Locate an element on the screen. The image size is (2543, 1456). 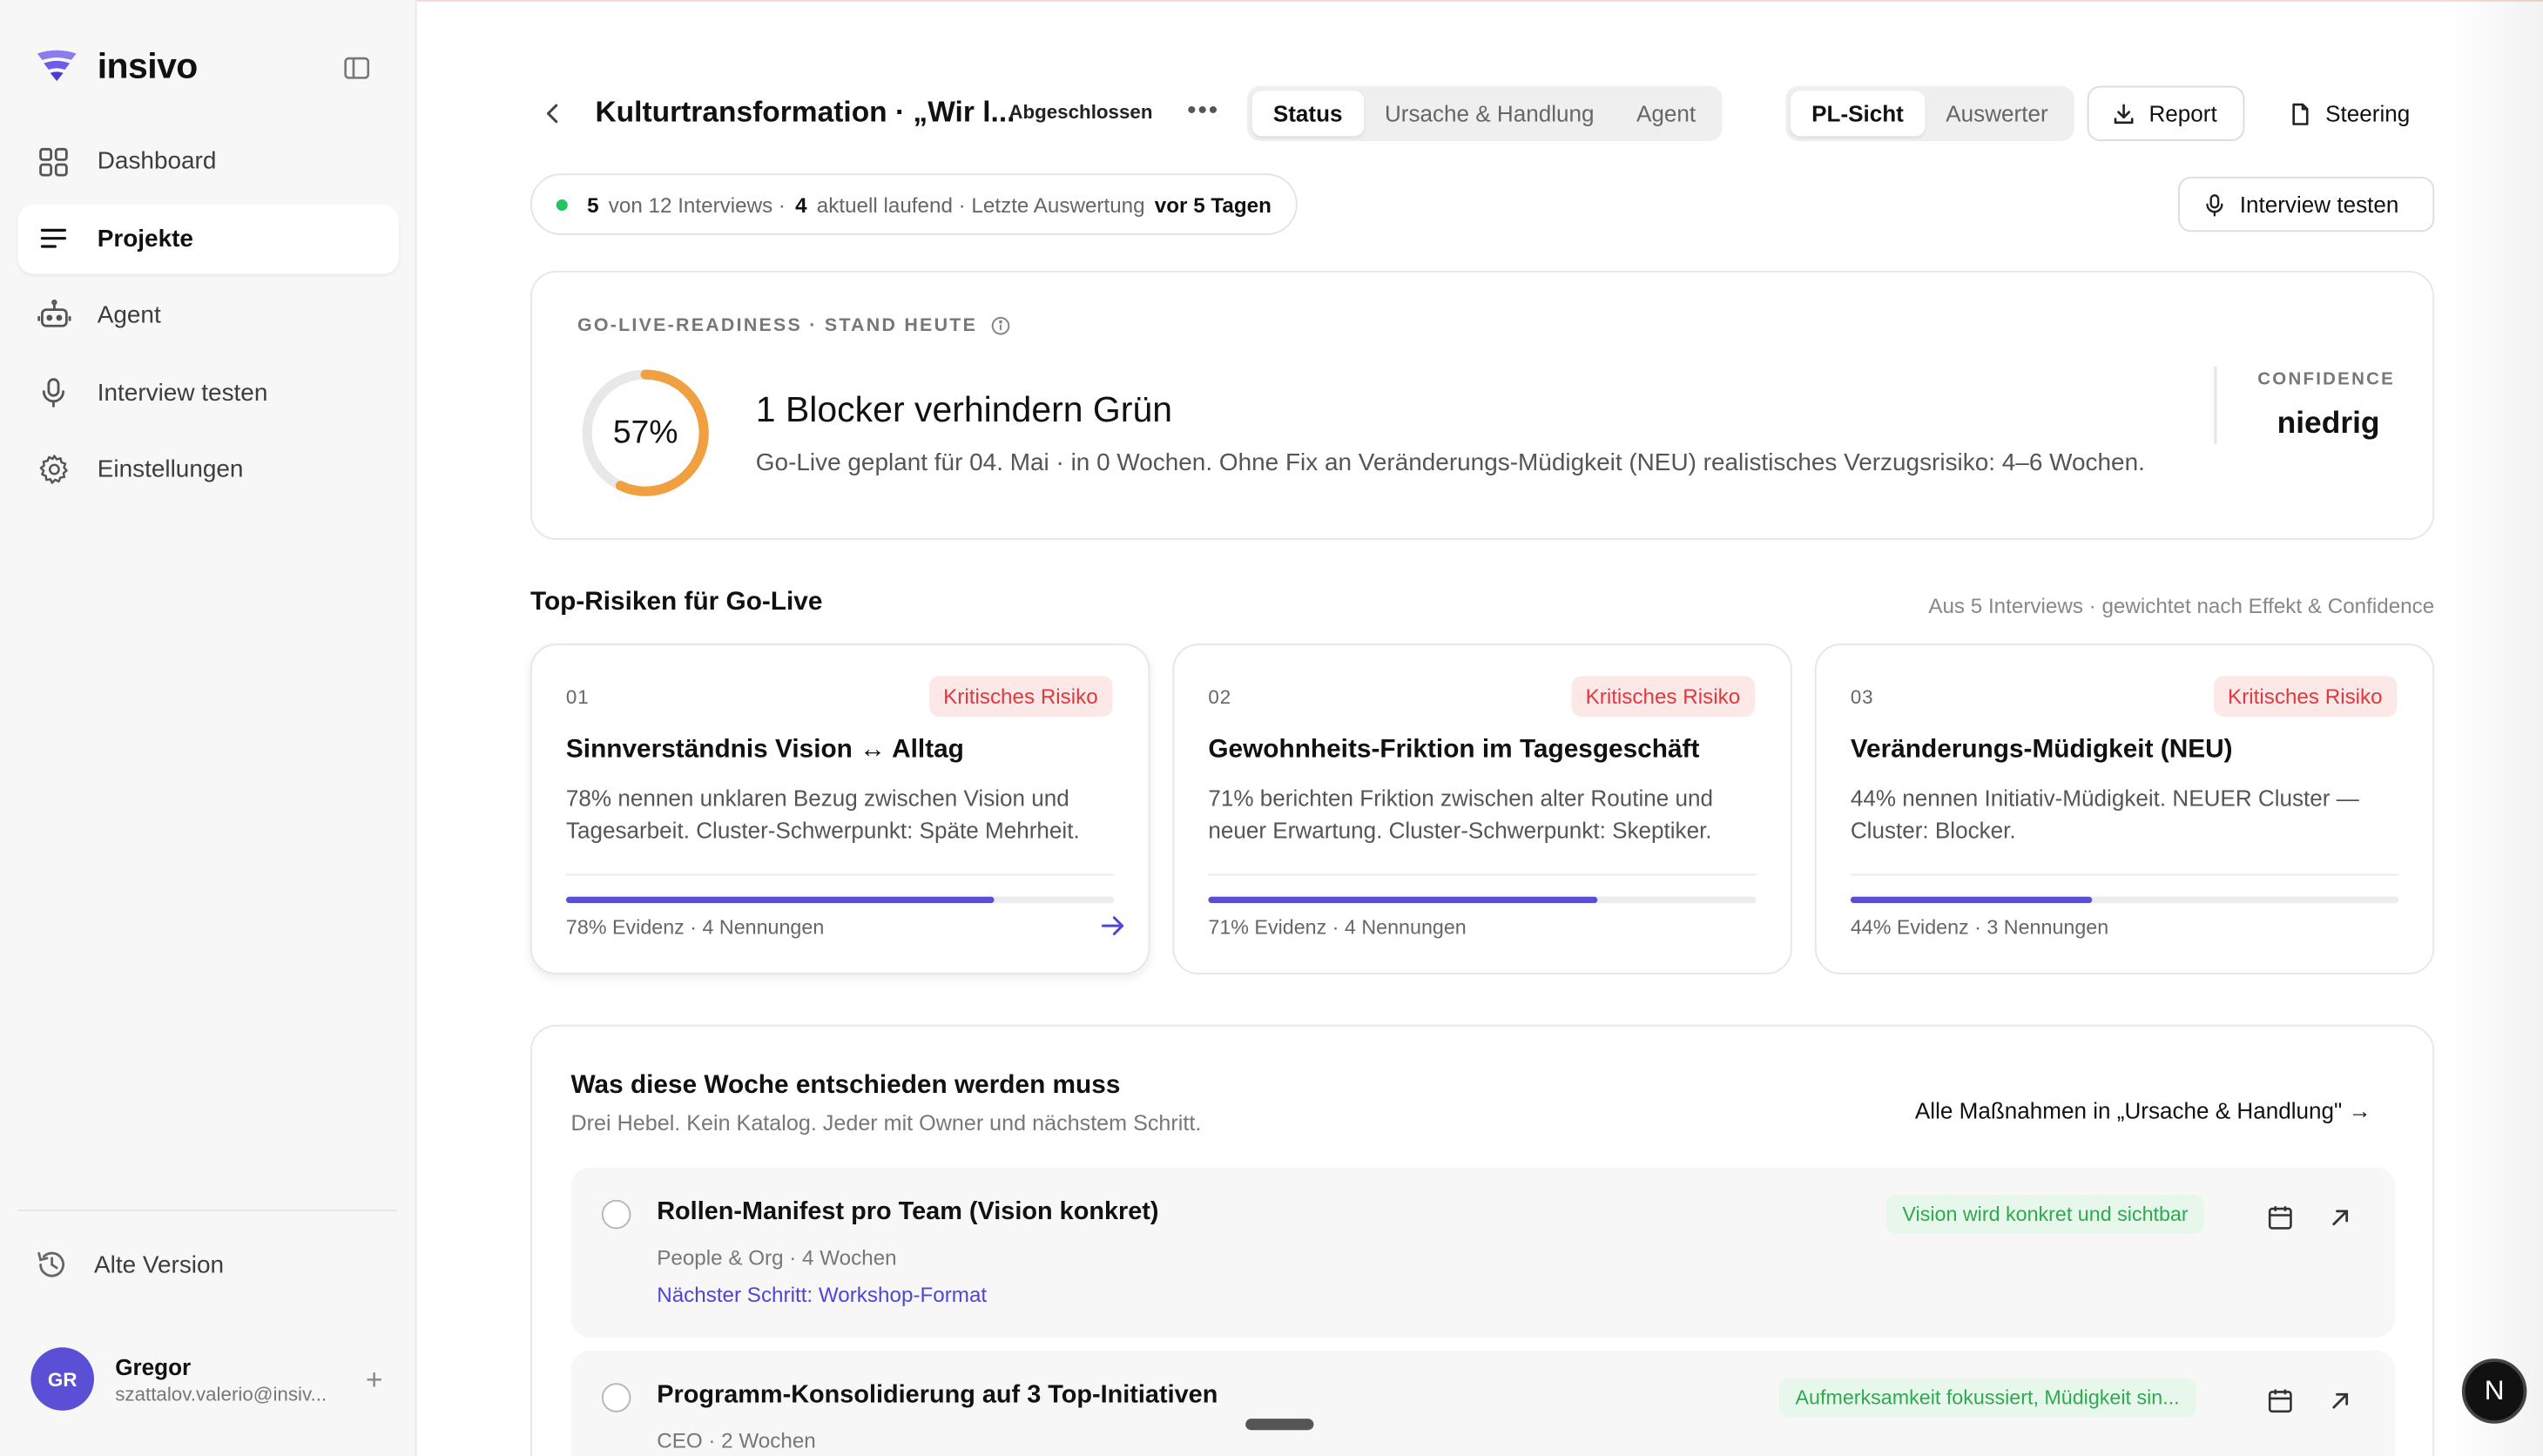
risks-title: Top-Risiken für Go-Live is located at coordinates (676, 602).